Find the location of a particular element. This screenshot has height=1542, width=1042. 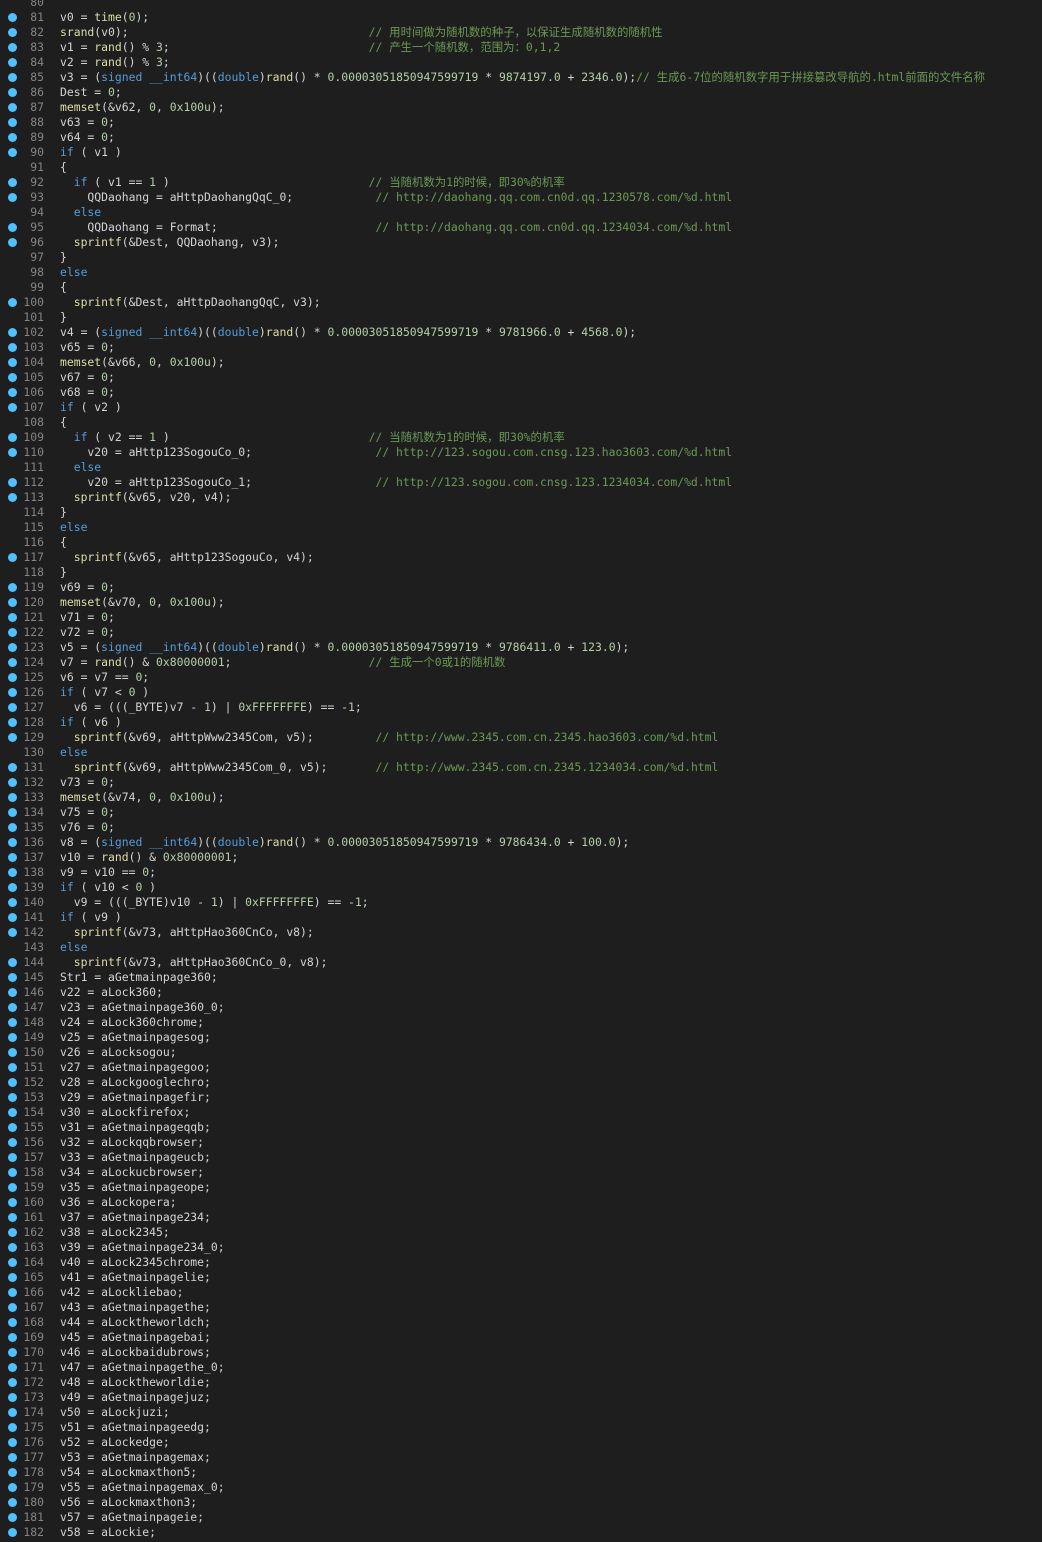

code-line: 118} is located at coordinates (521, 572).